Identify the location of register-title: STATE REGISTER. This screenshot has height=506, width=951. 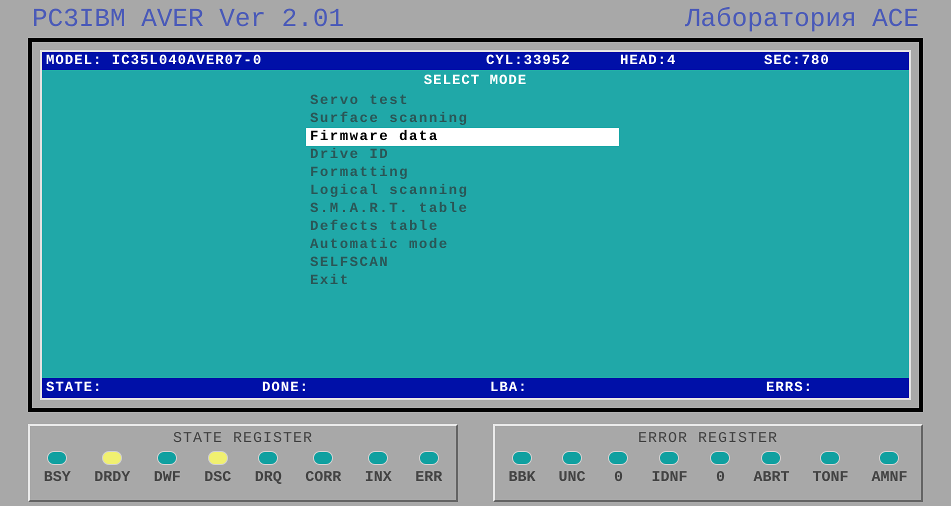
(243, 439).